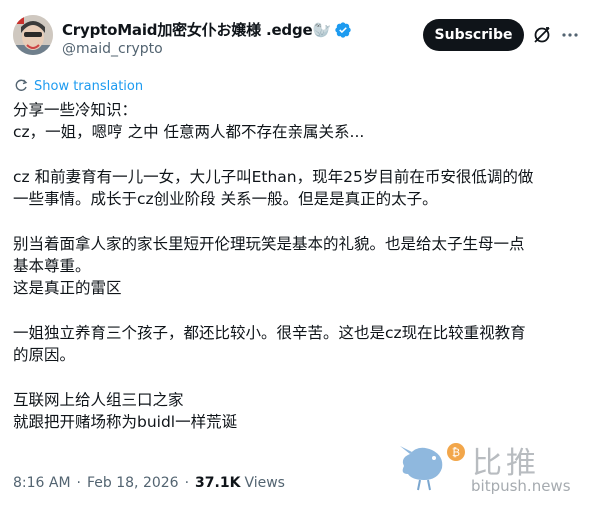 The width and height of the screenshot is (597, 511). I want to click on bird-logo-icon: ₿, so click(432, 467).